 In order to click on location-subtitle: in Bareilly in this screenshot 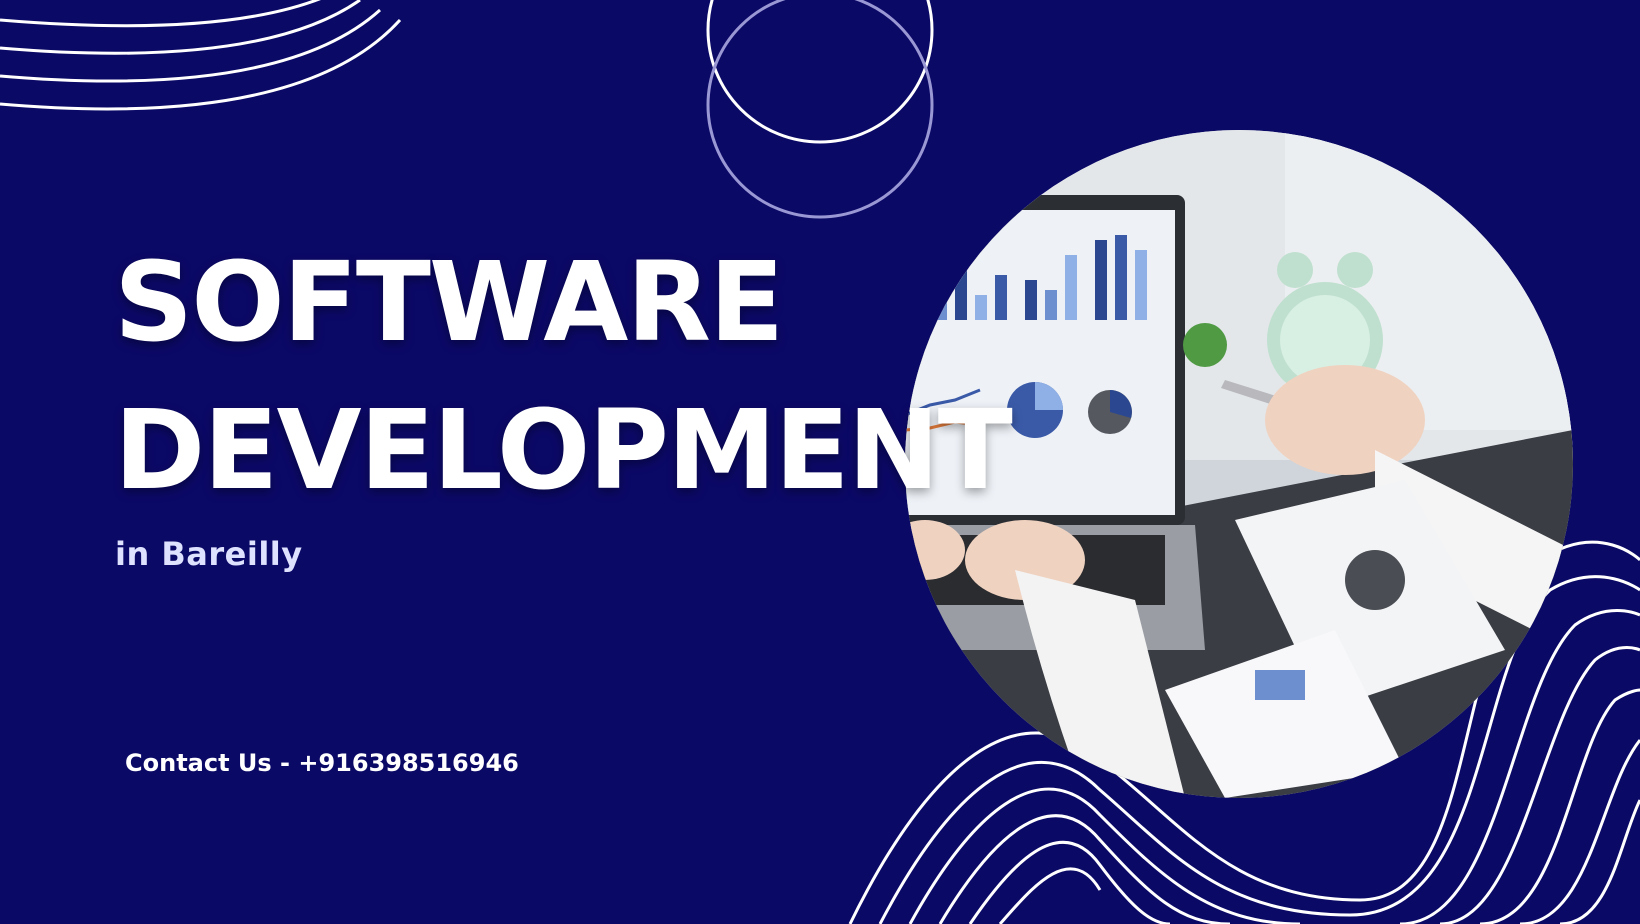, I will do `click(209, 554)`.